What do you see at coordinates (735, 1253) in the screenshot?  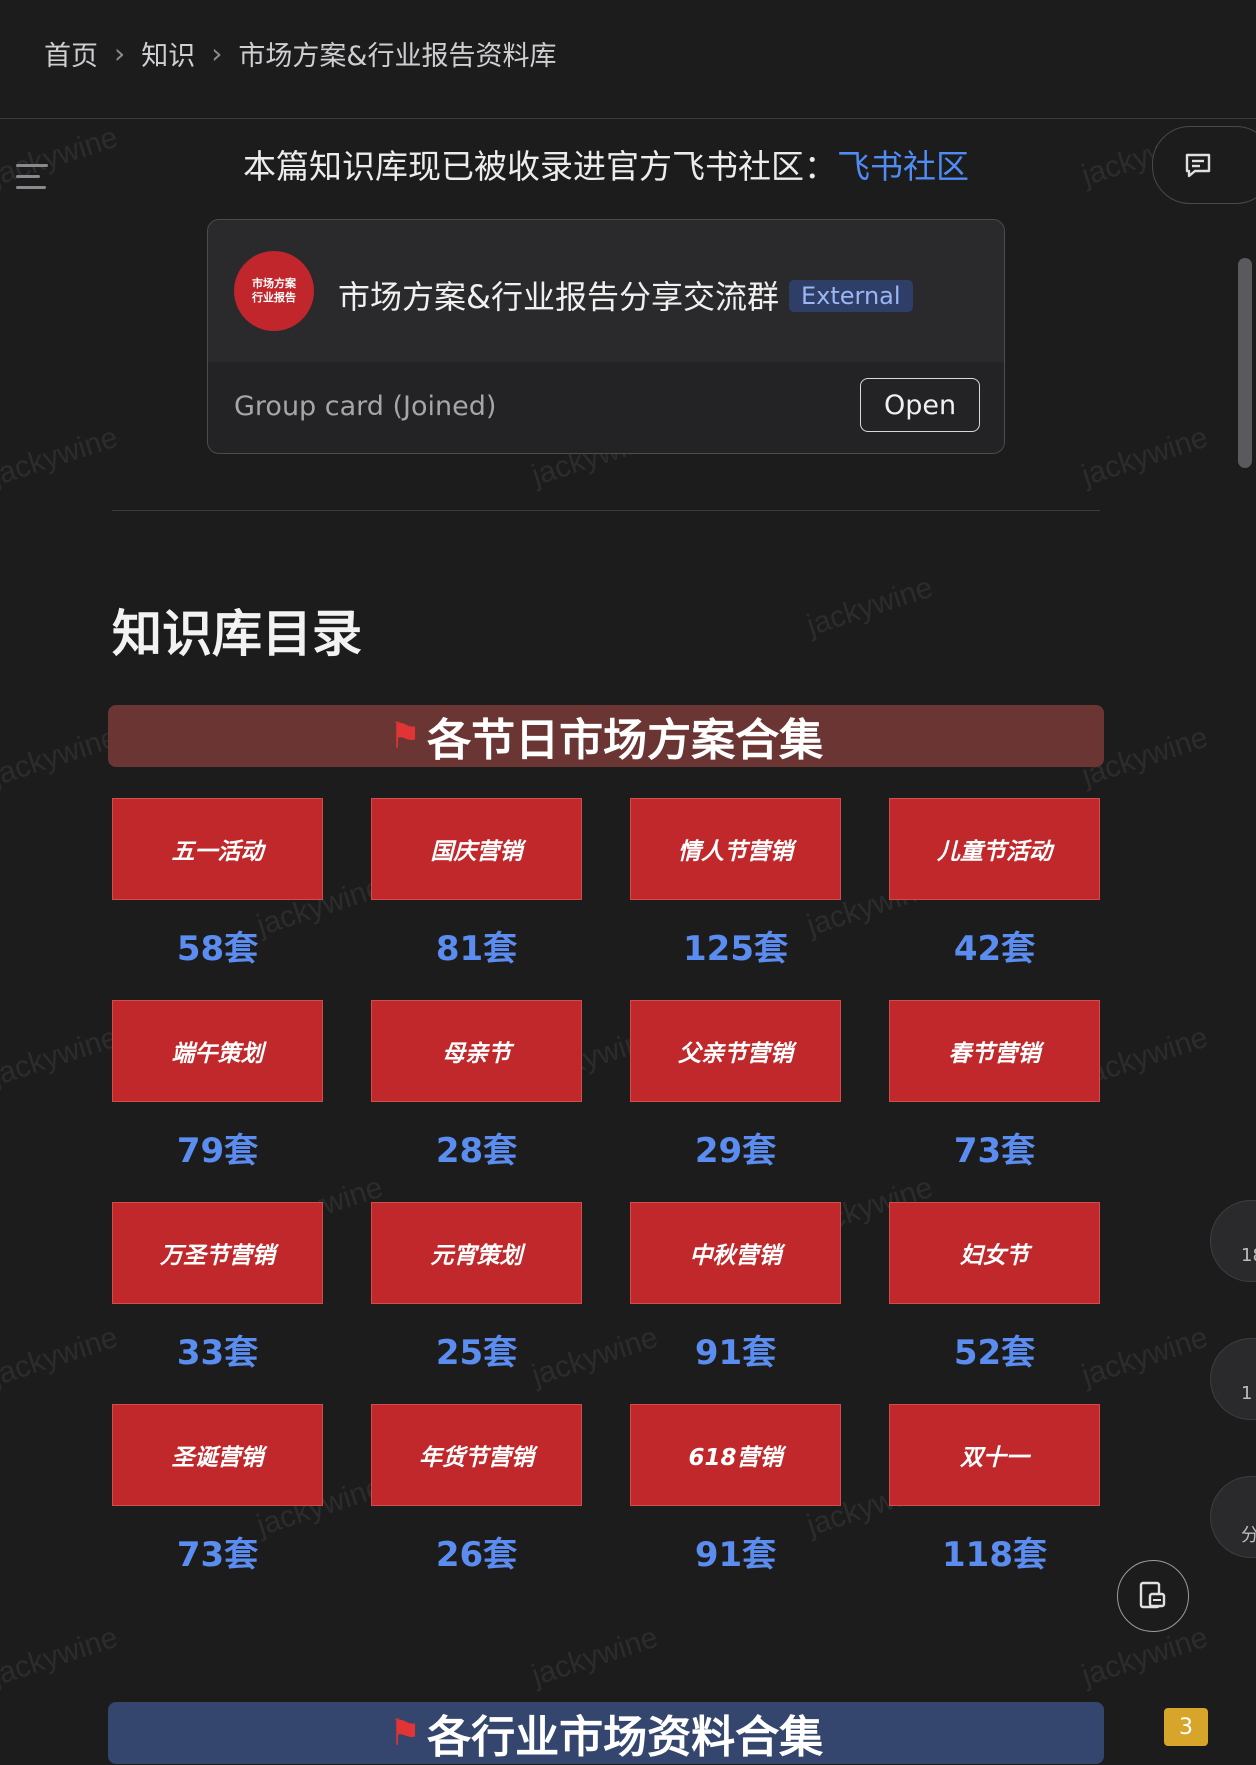 I see `tile-zhongqiu: 中秋营销` at bounding box center [735, 1253].